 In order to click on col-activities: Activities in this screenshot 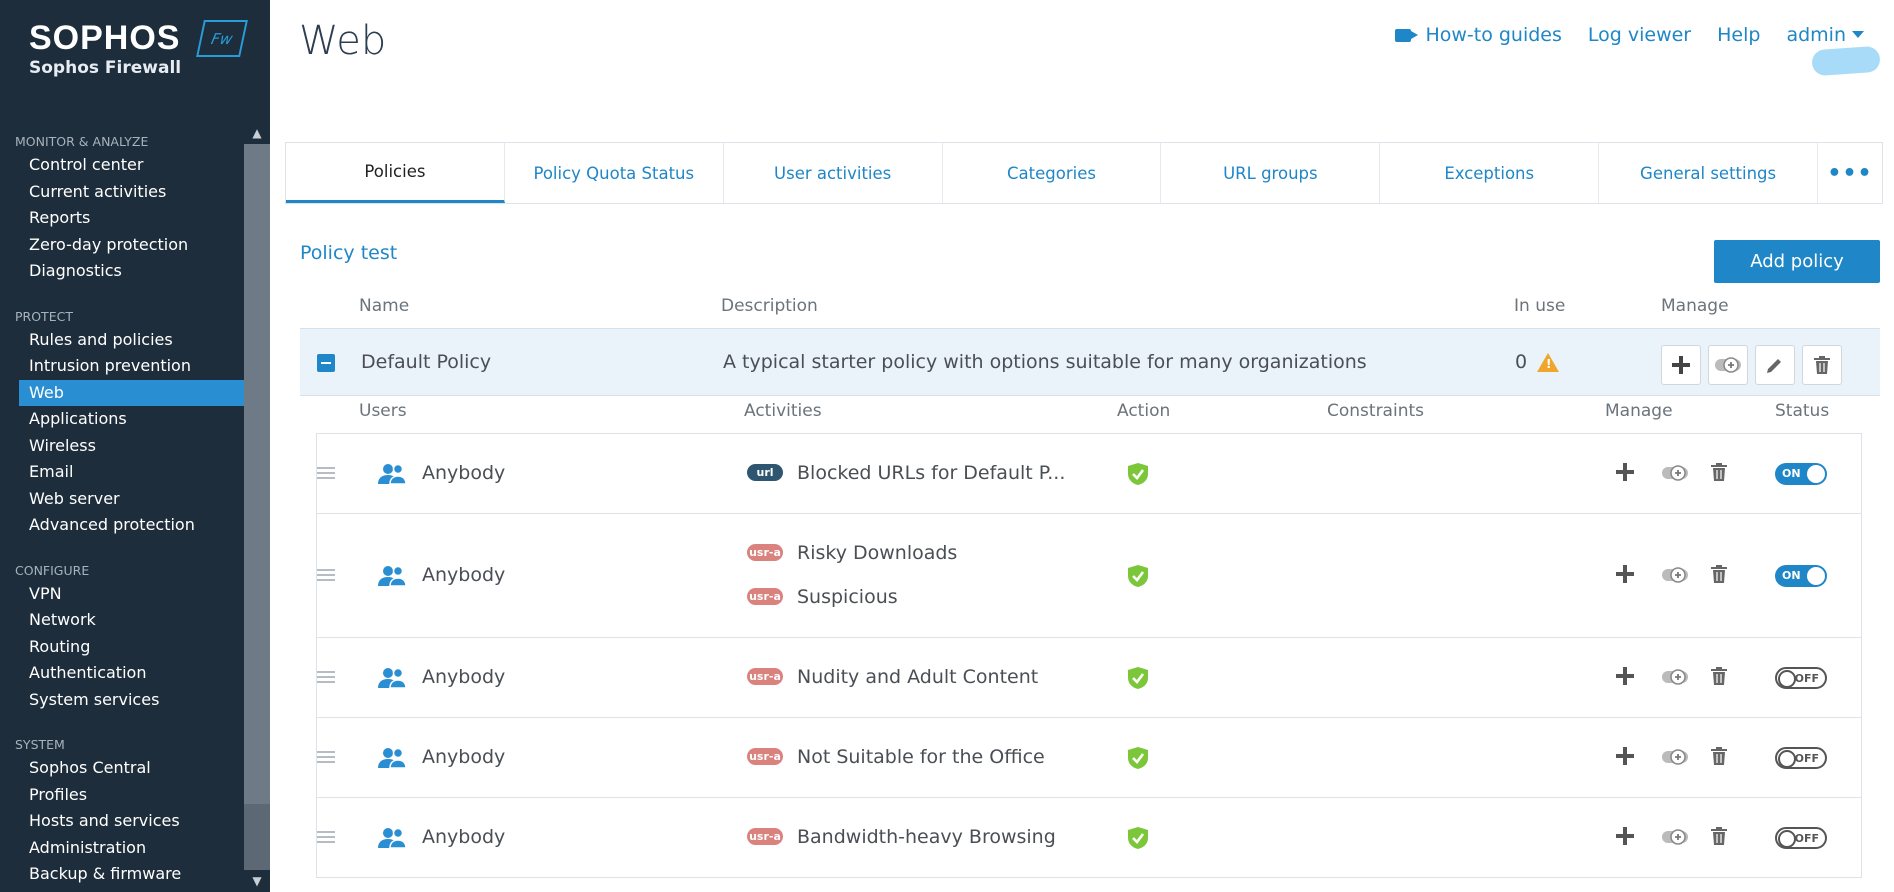, I will do `click(783, 411)`.